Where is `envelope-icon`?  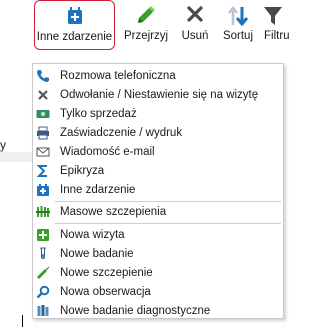
envelope-icon is located at coordinates (43, 152).